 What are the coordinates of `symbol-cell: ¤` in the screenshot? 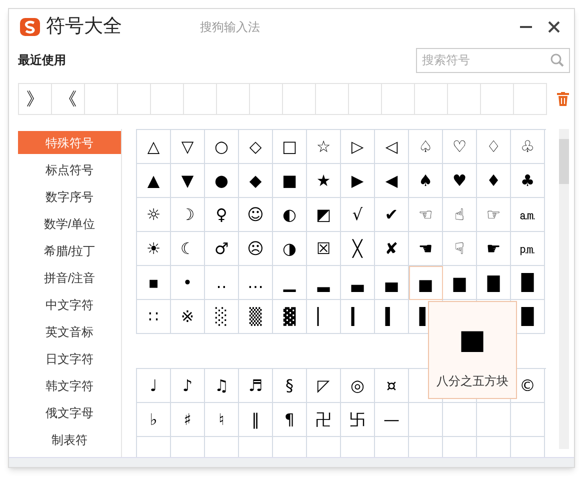 It's located at (392, 386).